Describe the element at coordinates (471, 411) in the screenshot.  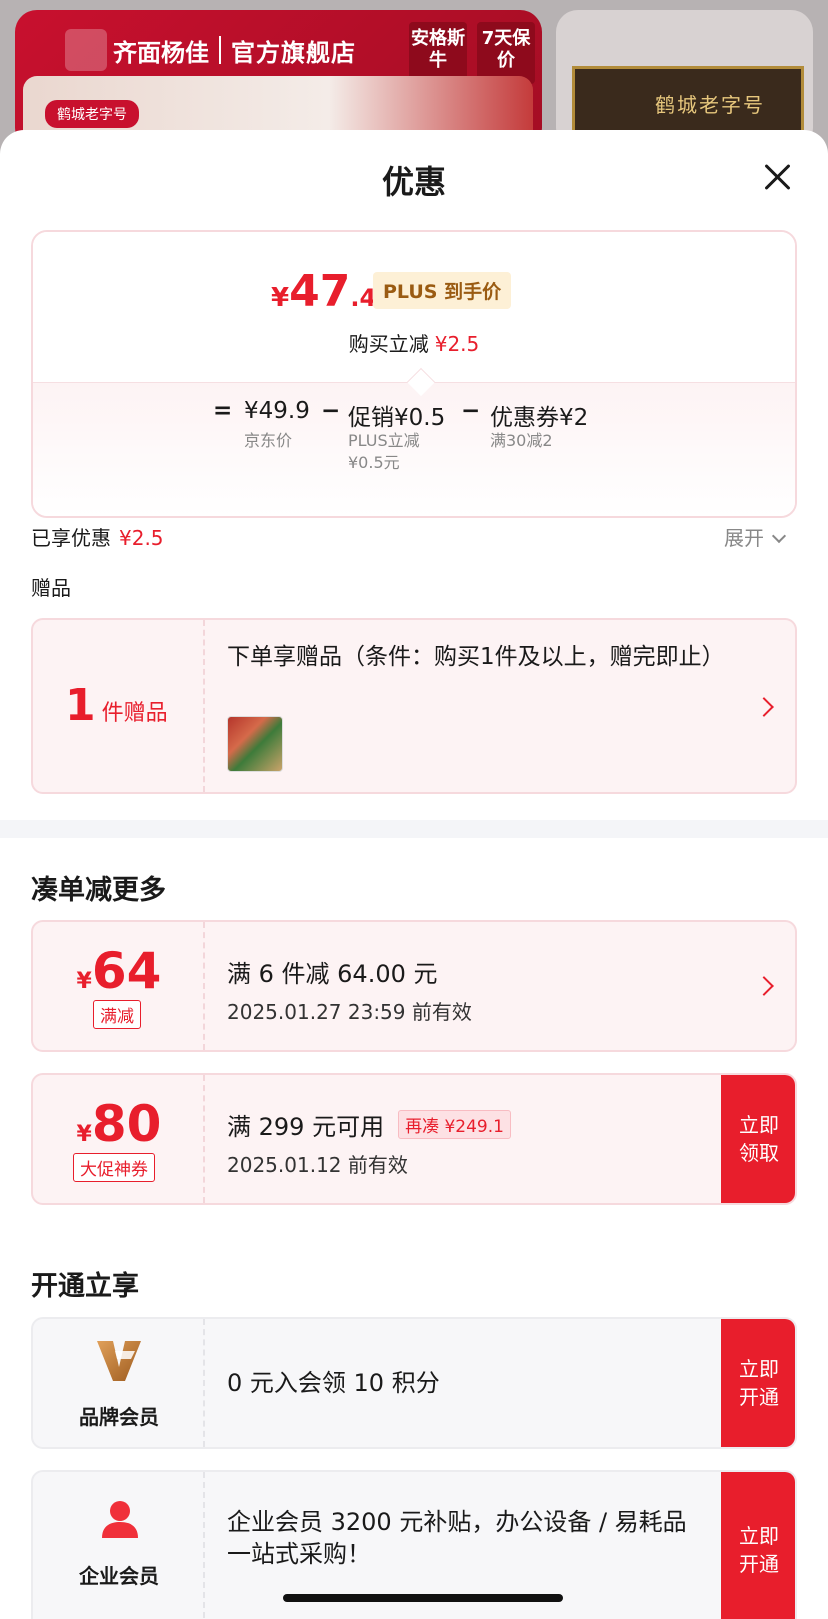
I see `formula-minus-2: −` at that location.